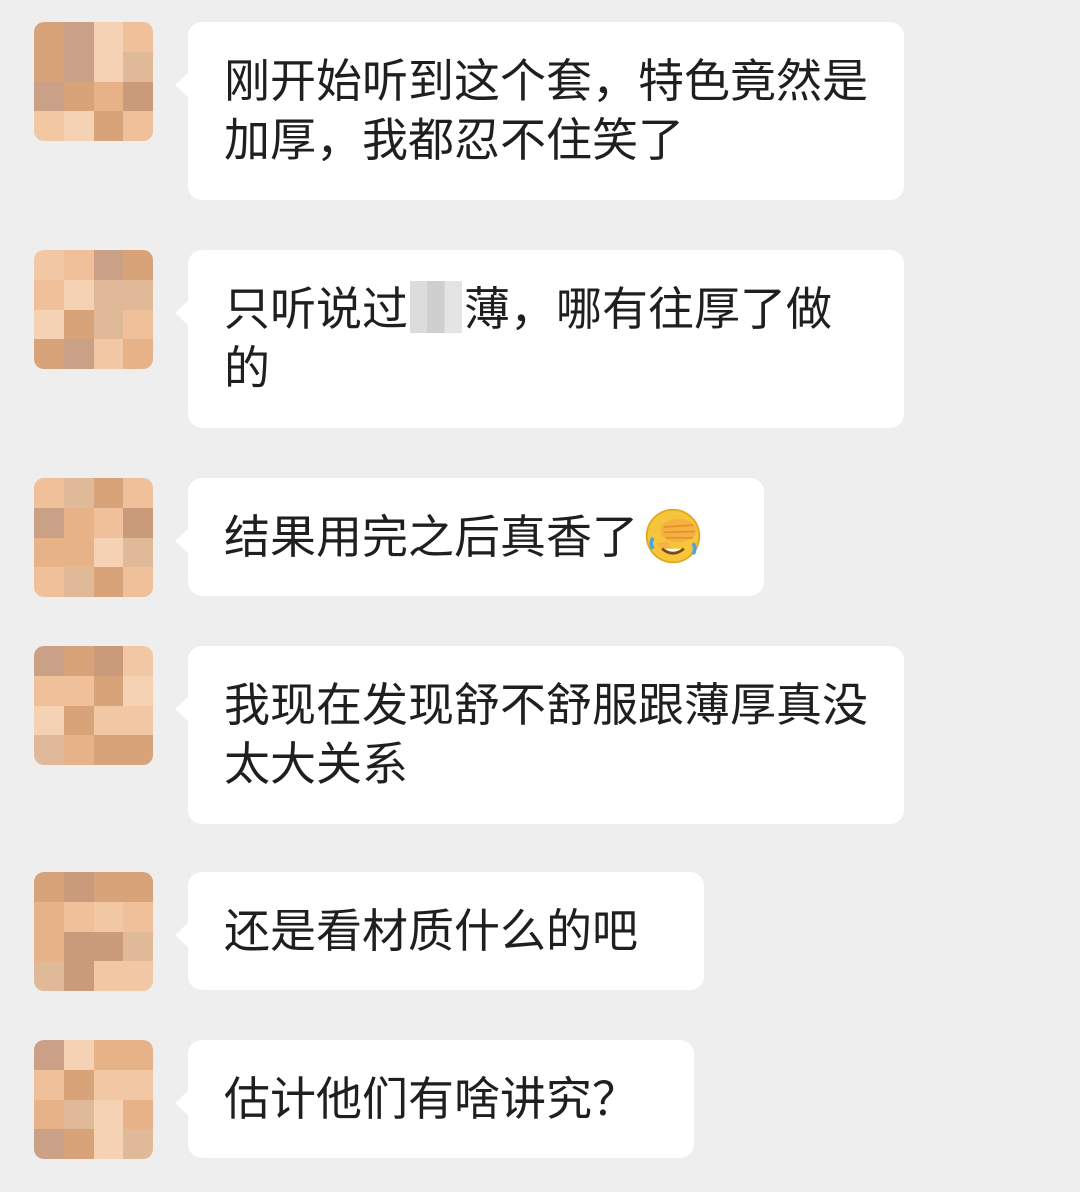  What do you see at coordinates (539, 735) in the screenshot?
I see `message-bubble: 我现在发现舒不舒服跟薄厚真没太大关系` at bounding box center [539, 735].